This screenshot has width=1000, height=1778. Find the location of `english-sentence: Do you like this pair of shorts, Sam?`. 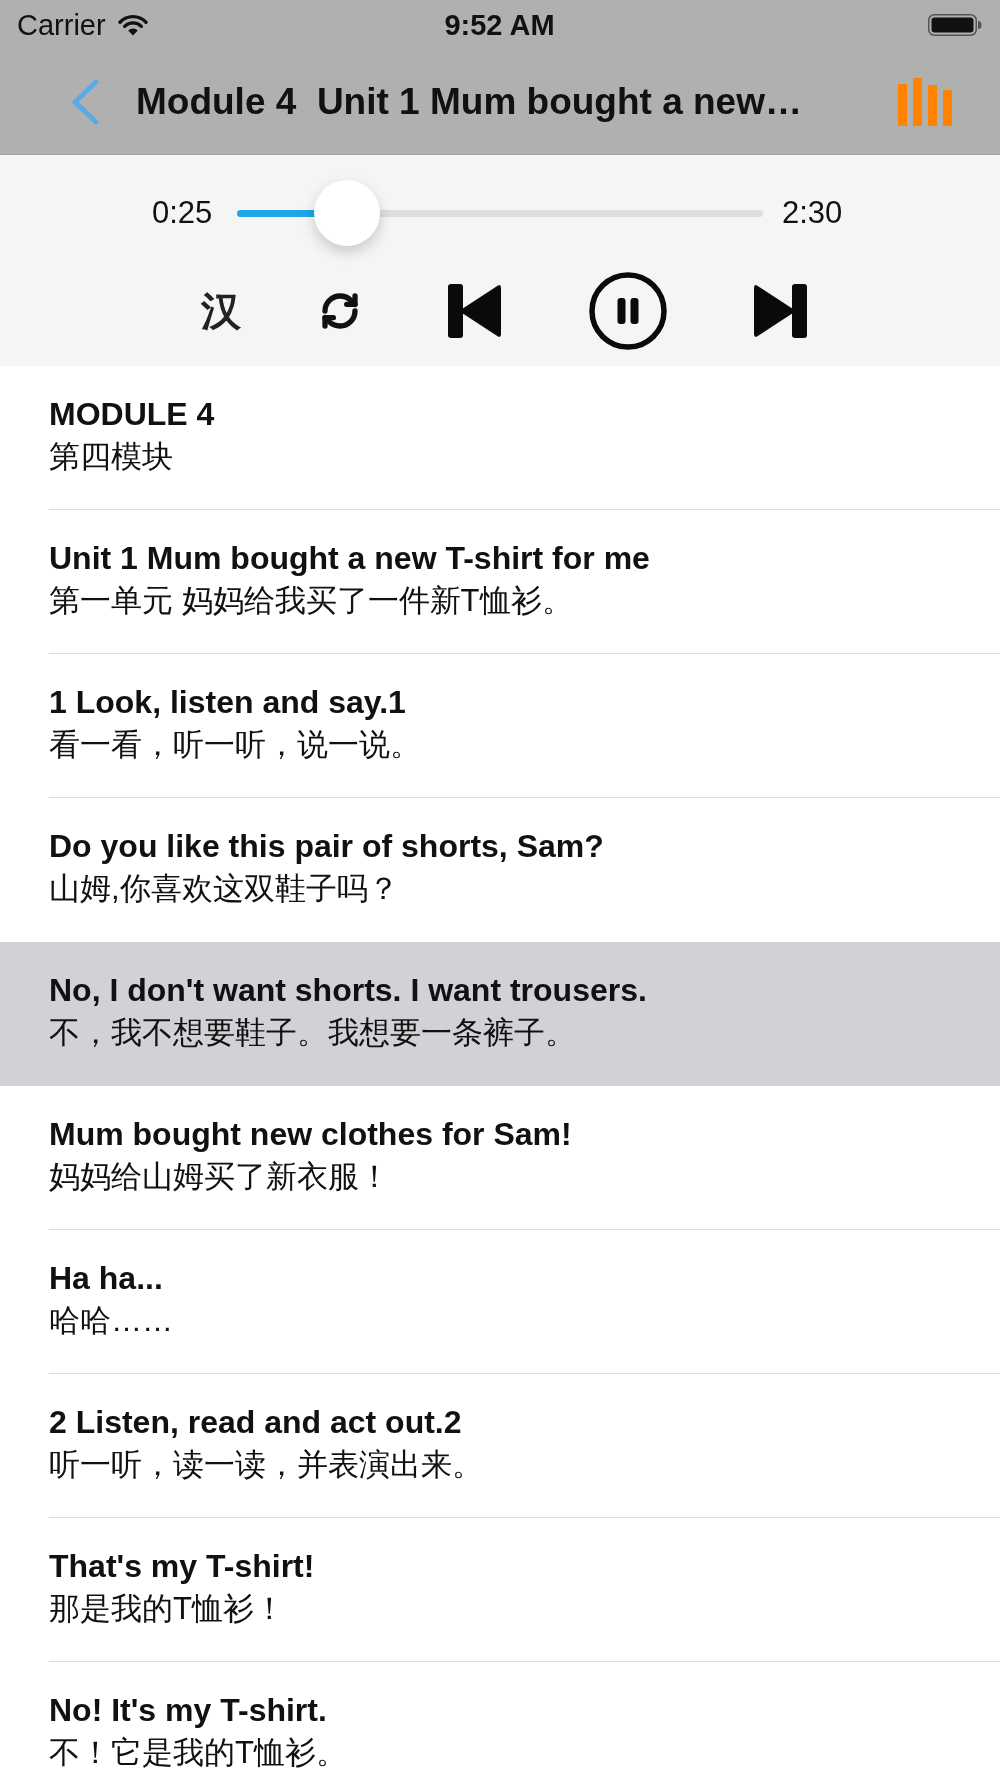

english-sentence: Do you like this pair of shorts, Sam? is located at coordinates (326, 846).